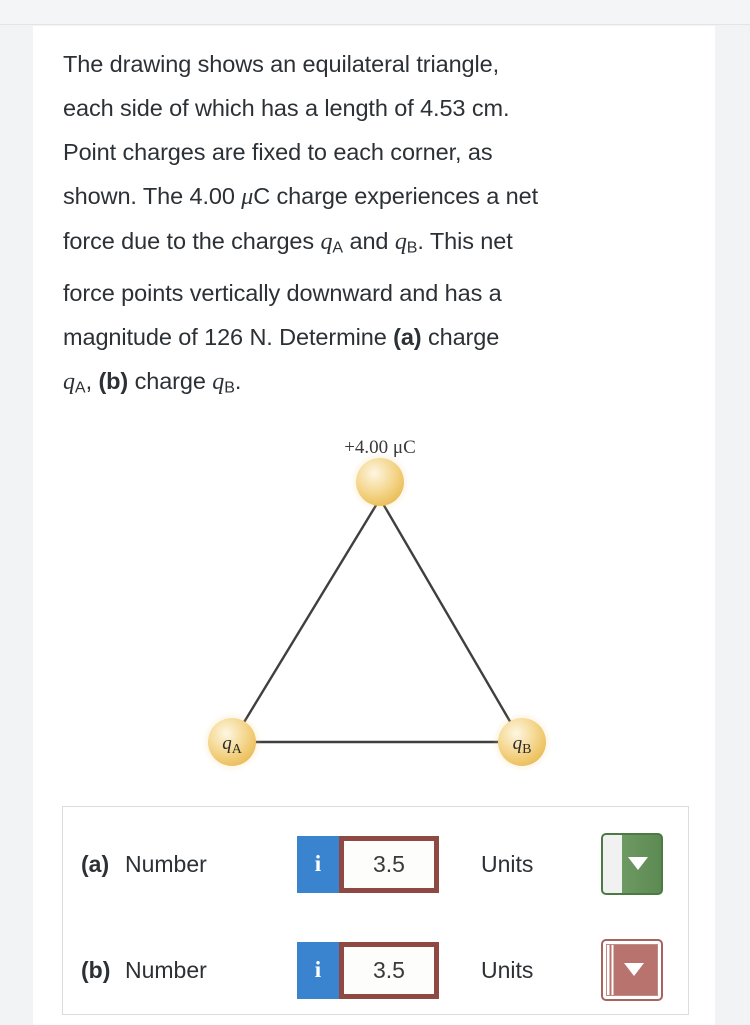  Describe the element at coordinates (192, 241) in the screenshot. I see `problem-line-5-pre: force due to the charges` at that location.